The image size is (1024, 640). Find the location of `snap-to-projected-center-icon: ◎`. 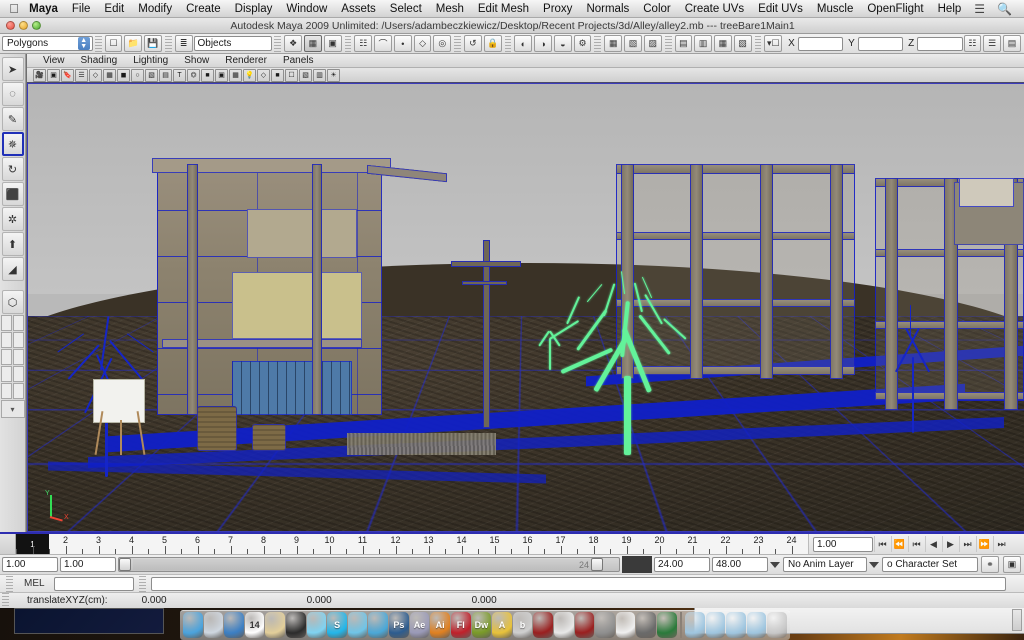

snap-to-projected-center-icon: ◎ is located at coordinates (442, 43).